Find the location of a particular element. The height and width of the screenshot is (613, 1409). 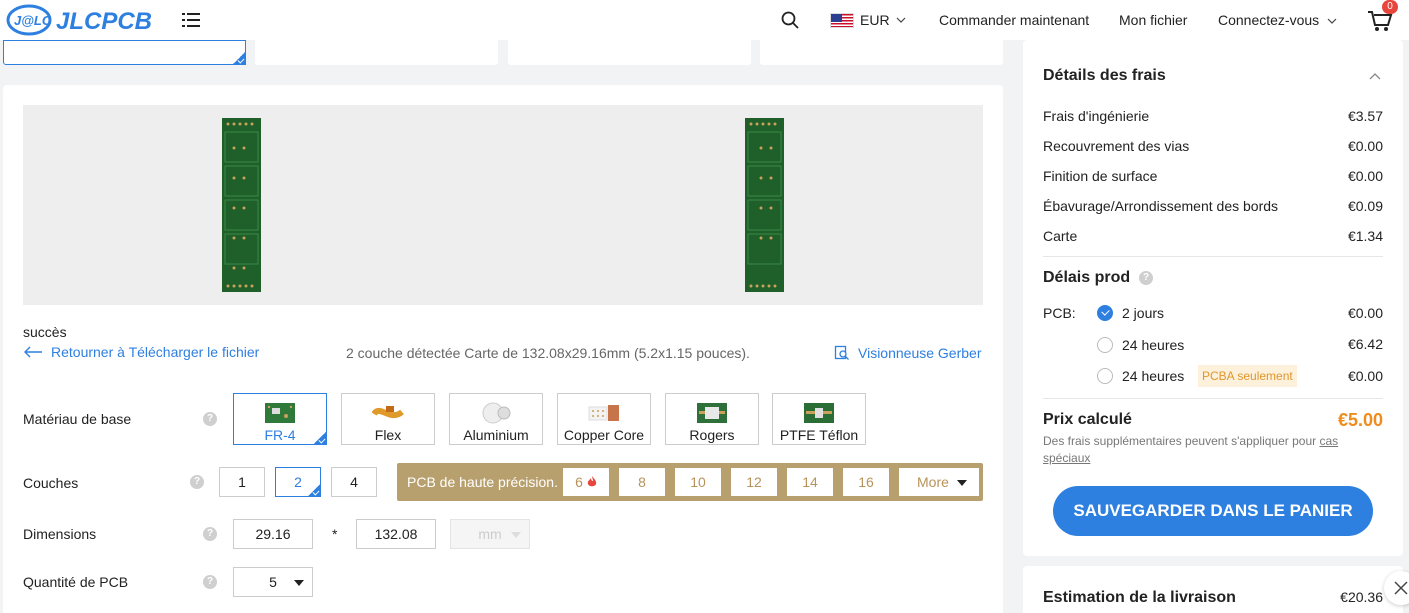

more-layers-dropdown: More is located at coordinates (939, 482).